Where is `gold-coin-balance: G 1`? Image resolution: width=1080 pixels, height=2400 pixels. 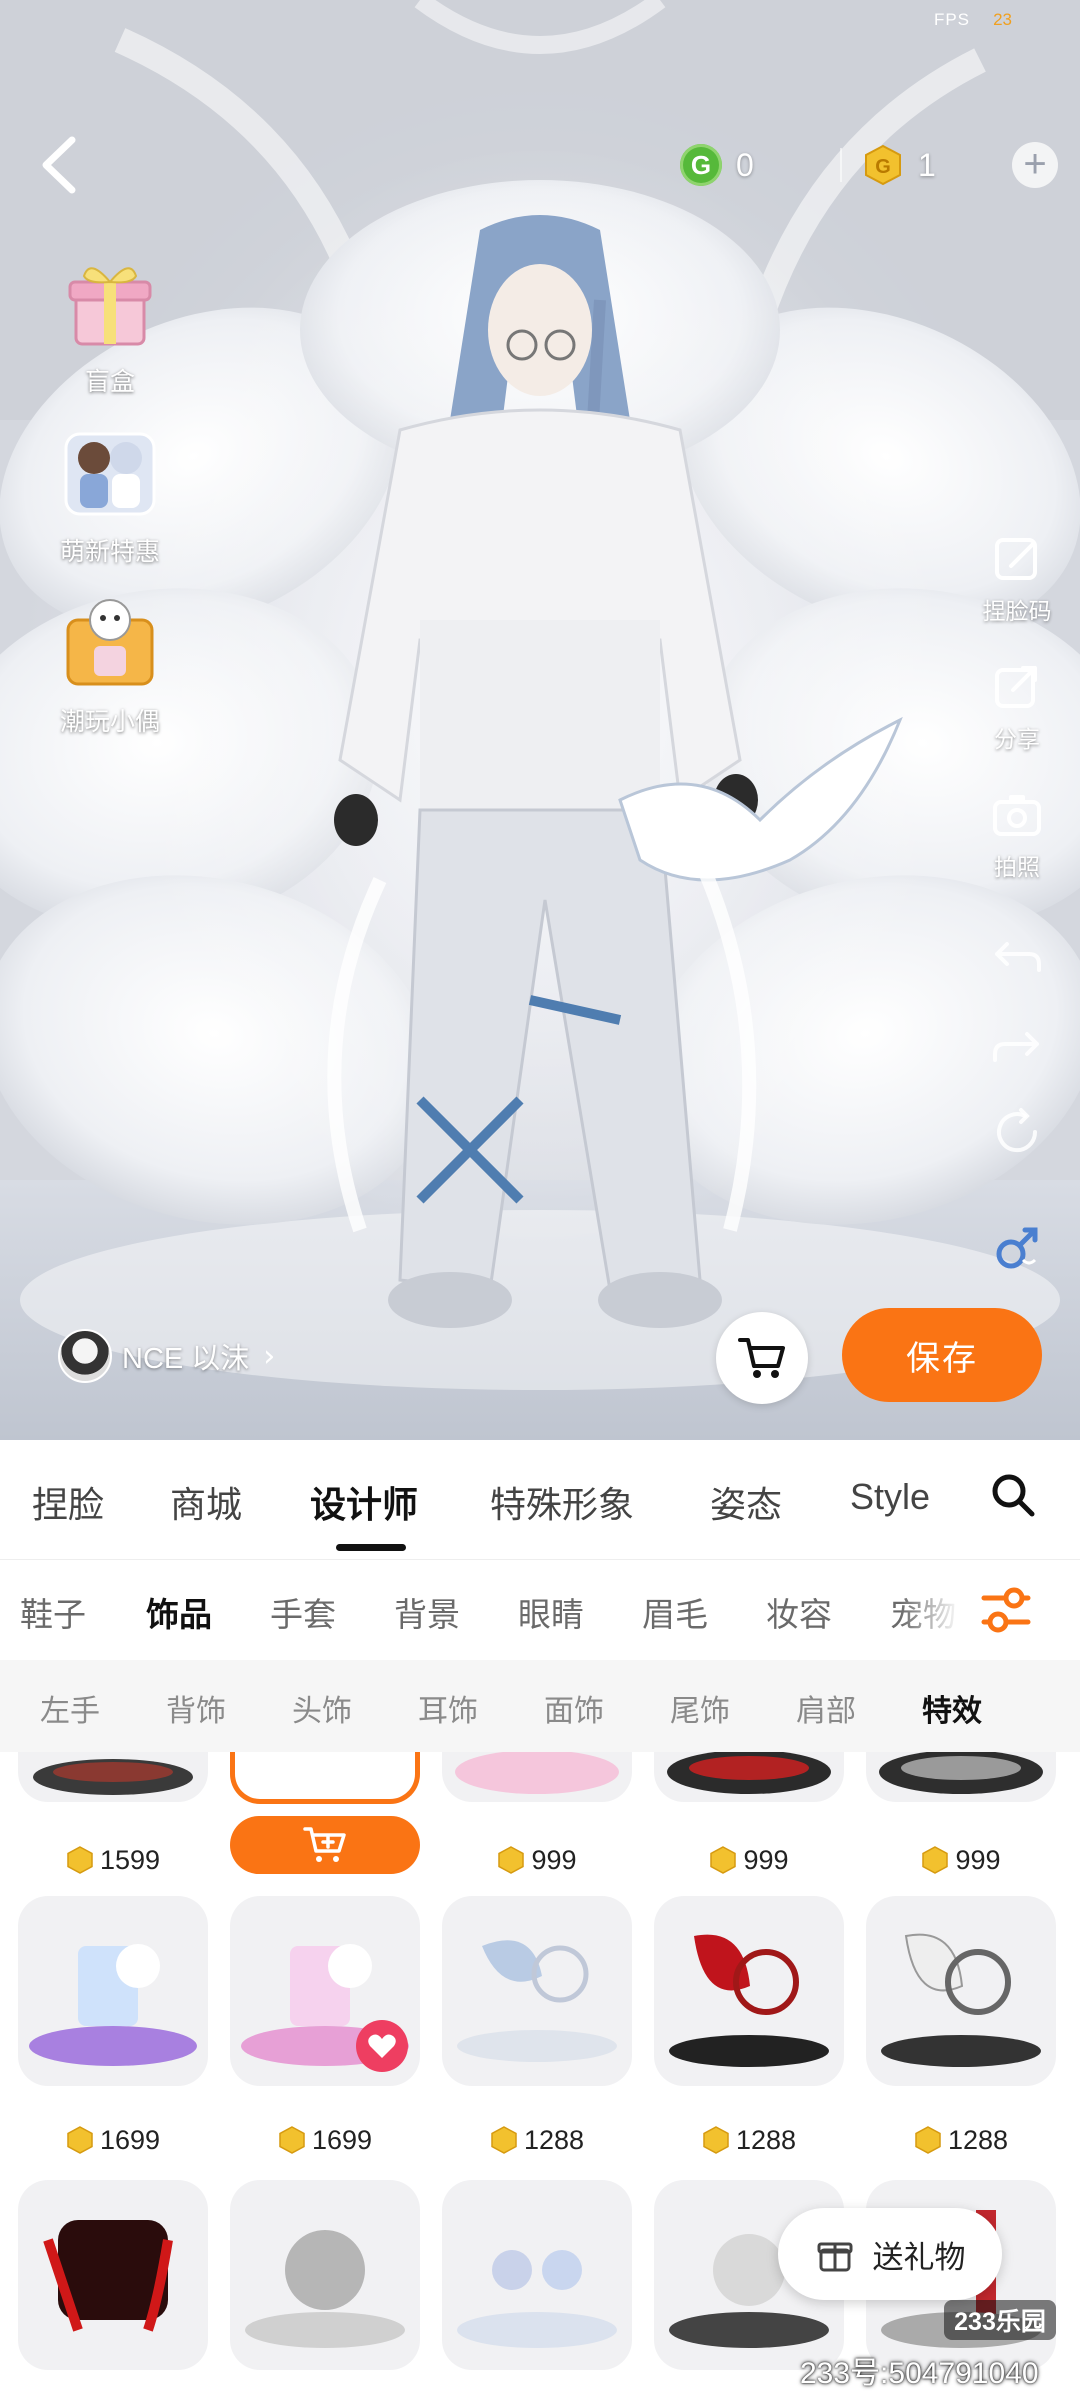 gold-coin-balance: G 1 is located at coordinates (899, 165).